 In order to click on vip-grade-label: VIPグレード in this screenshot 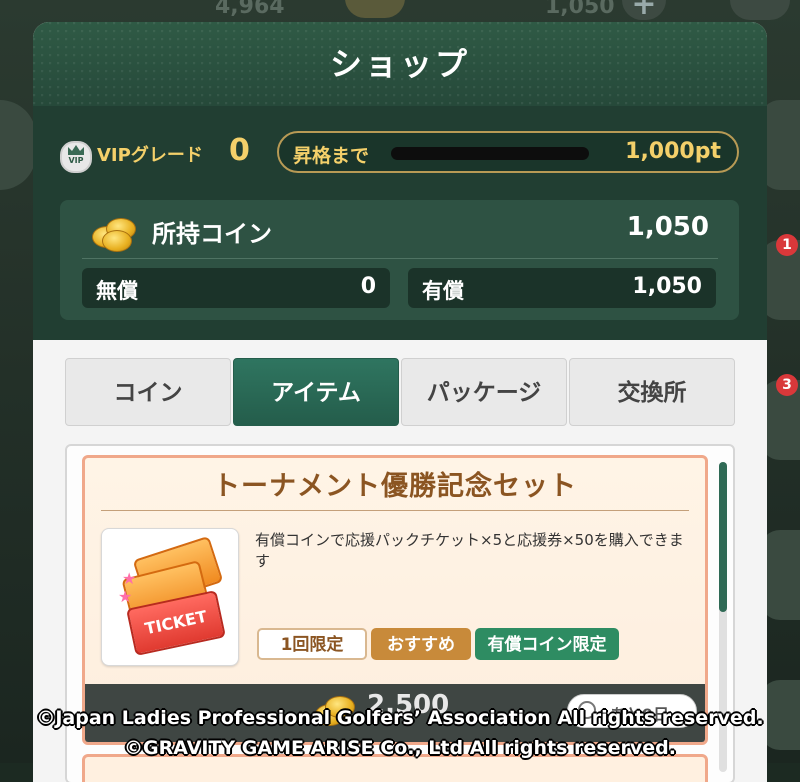, I will do `click(150, 155)`.